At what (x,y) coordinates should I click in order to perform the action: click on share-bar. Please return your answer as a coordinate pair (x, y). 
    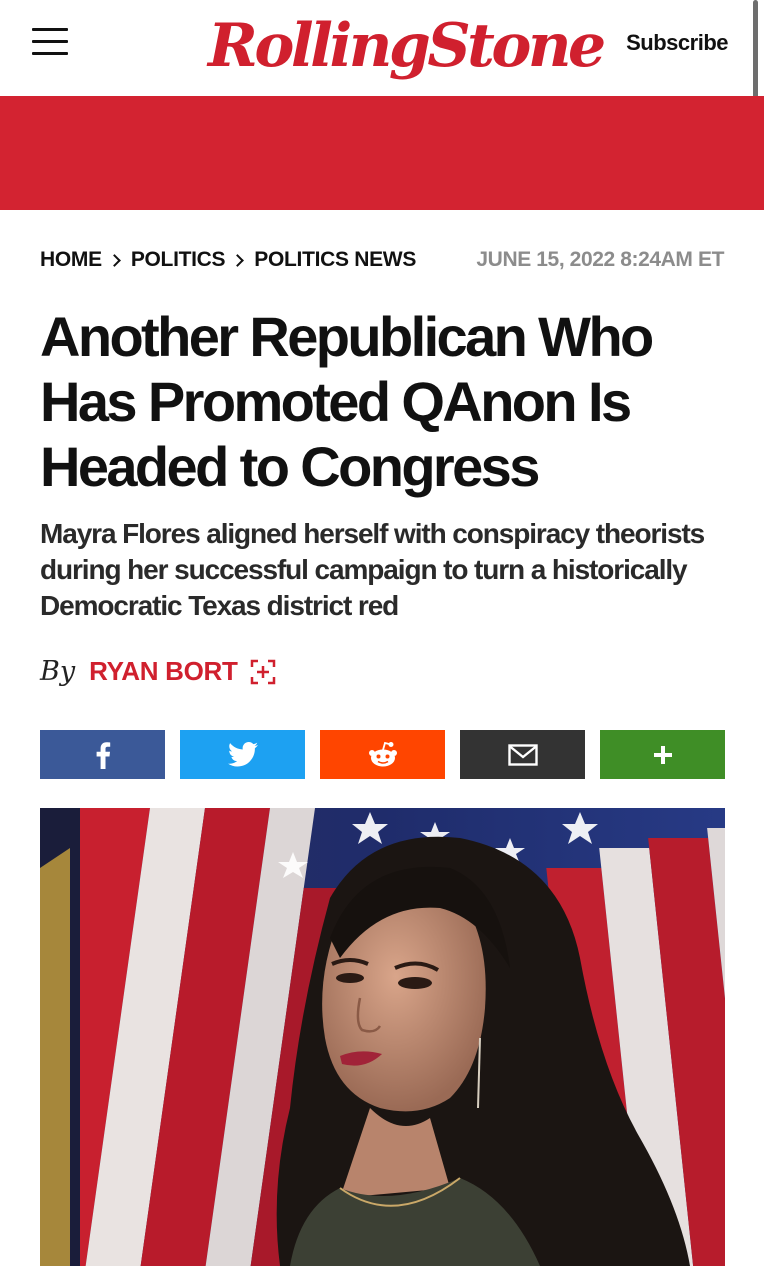
    Looking at the image, I should click on (382, 754).